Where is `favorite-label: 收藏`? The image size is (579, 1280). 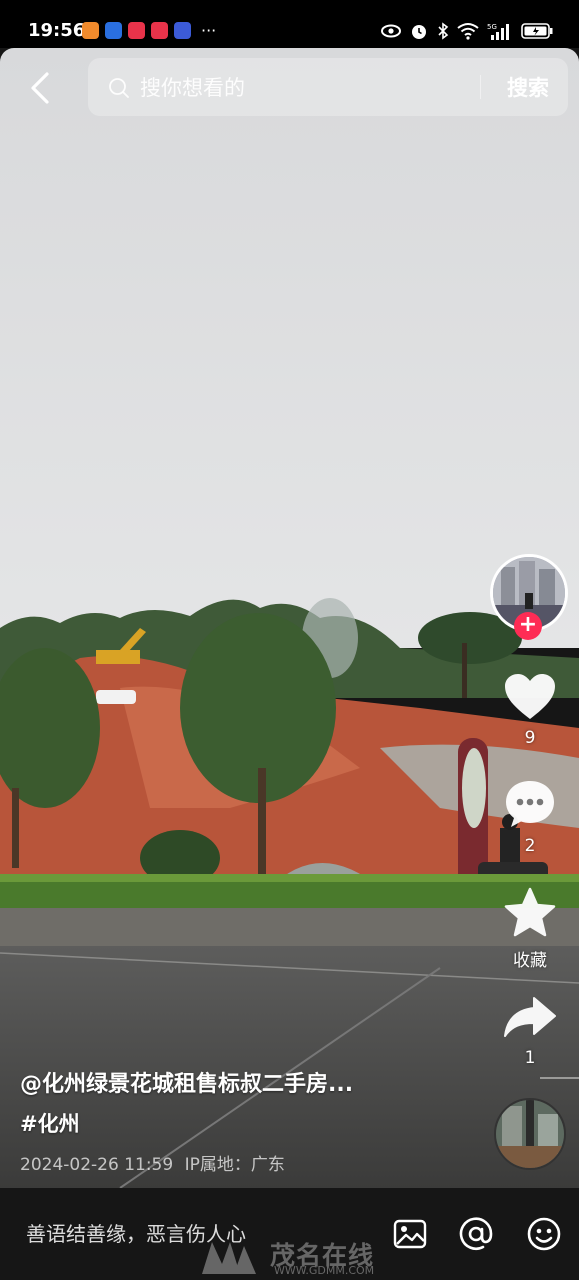
favorite-label: 收藏 is located at coordinates (530, 961).